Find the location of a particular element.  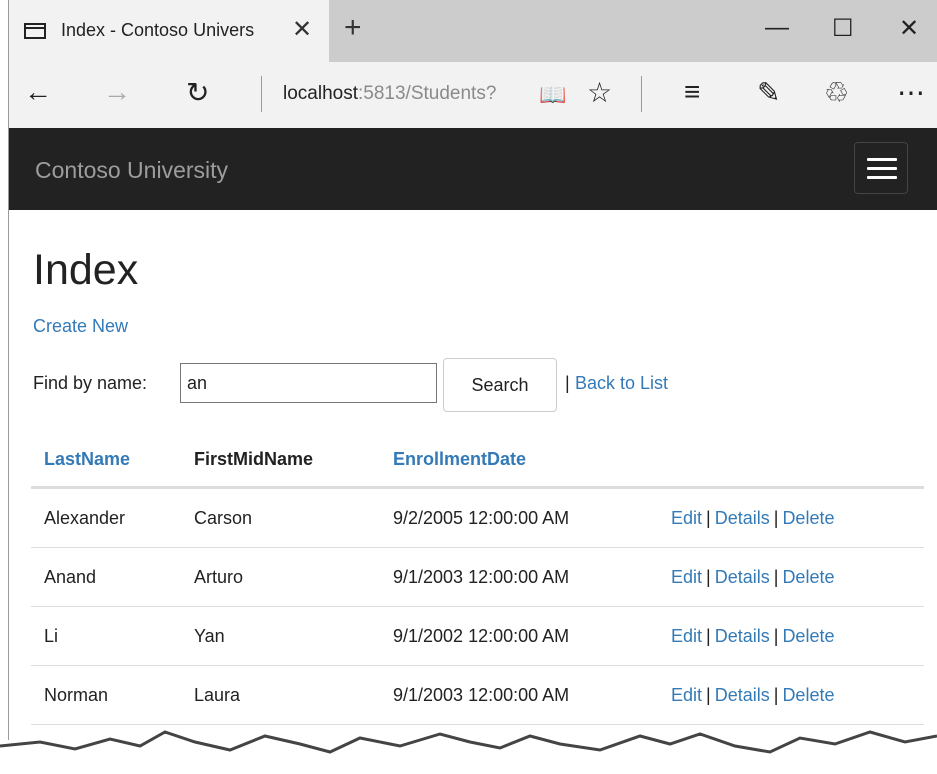

browser-tab: Index - Contoso Univers ✕ is located at coordinates (169, 31).